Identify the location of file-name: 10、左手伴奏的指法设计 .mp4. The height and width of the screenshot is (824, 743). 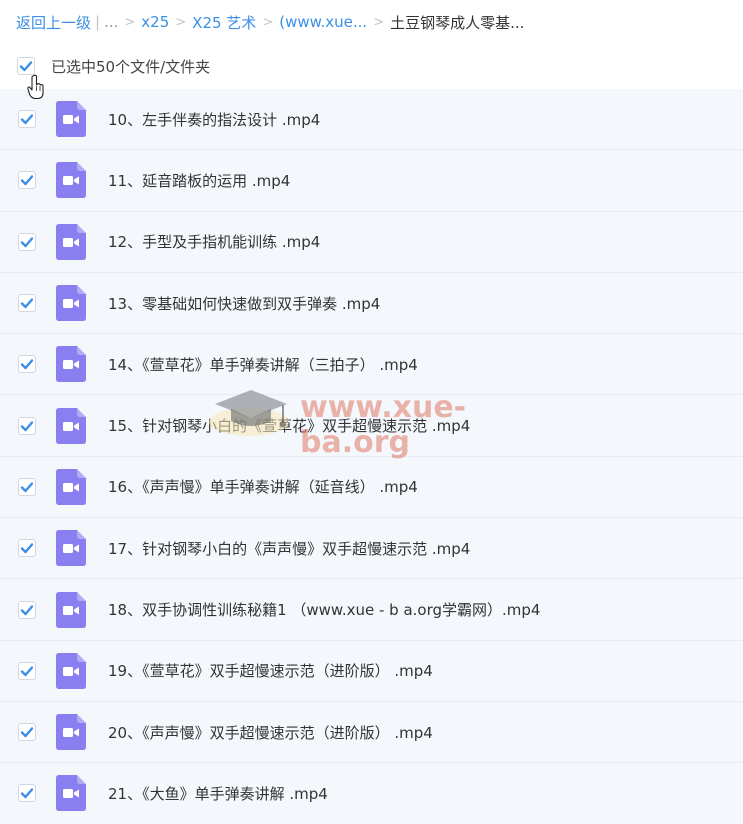
(214, 119).